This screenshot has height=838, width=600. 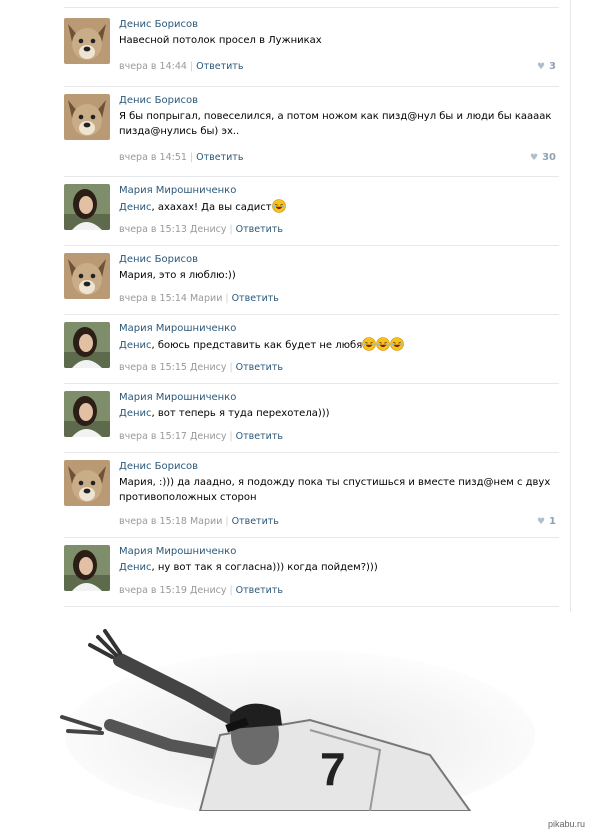 I want to click on comment-time: вчера в 14:51, so click(x=153, y=157).